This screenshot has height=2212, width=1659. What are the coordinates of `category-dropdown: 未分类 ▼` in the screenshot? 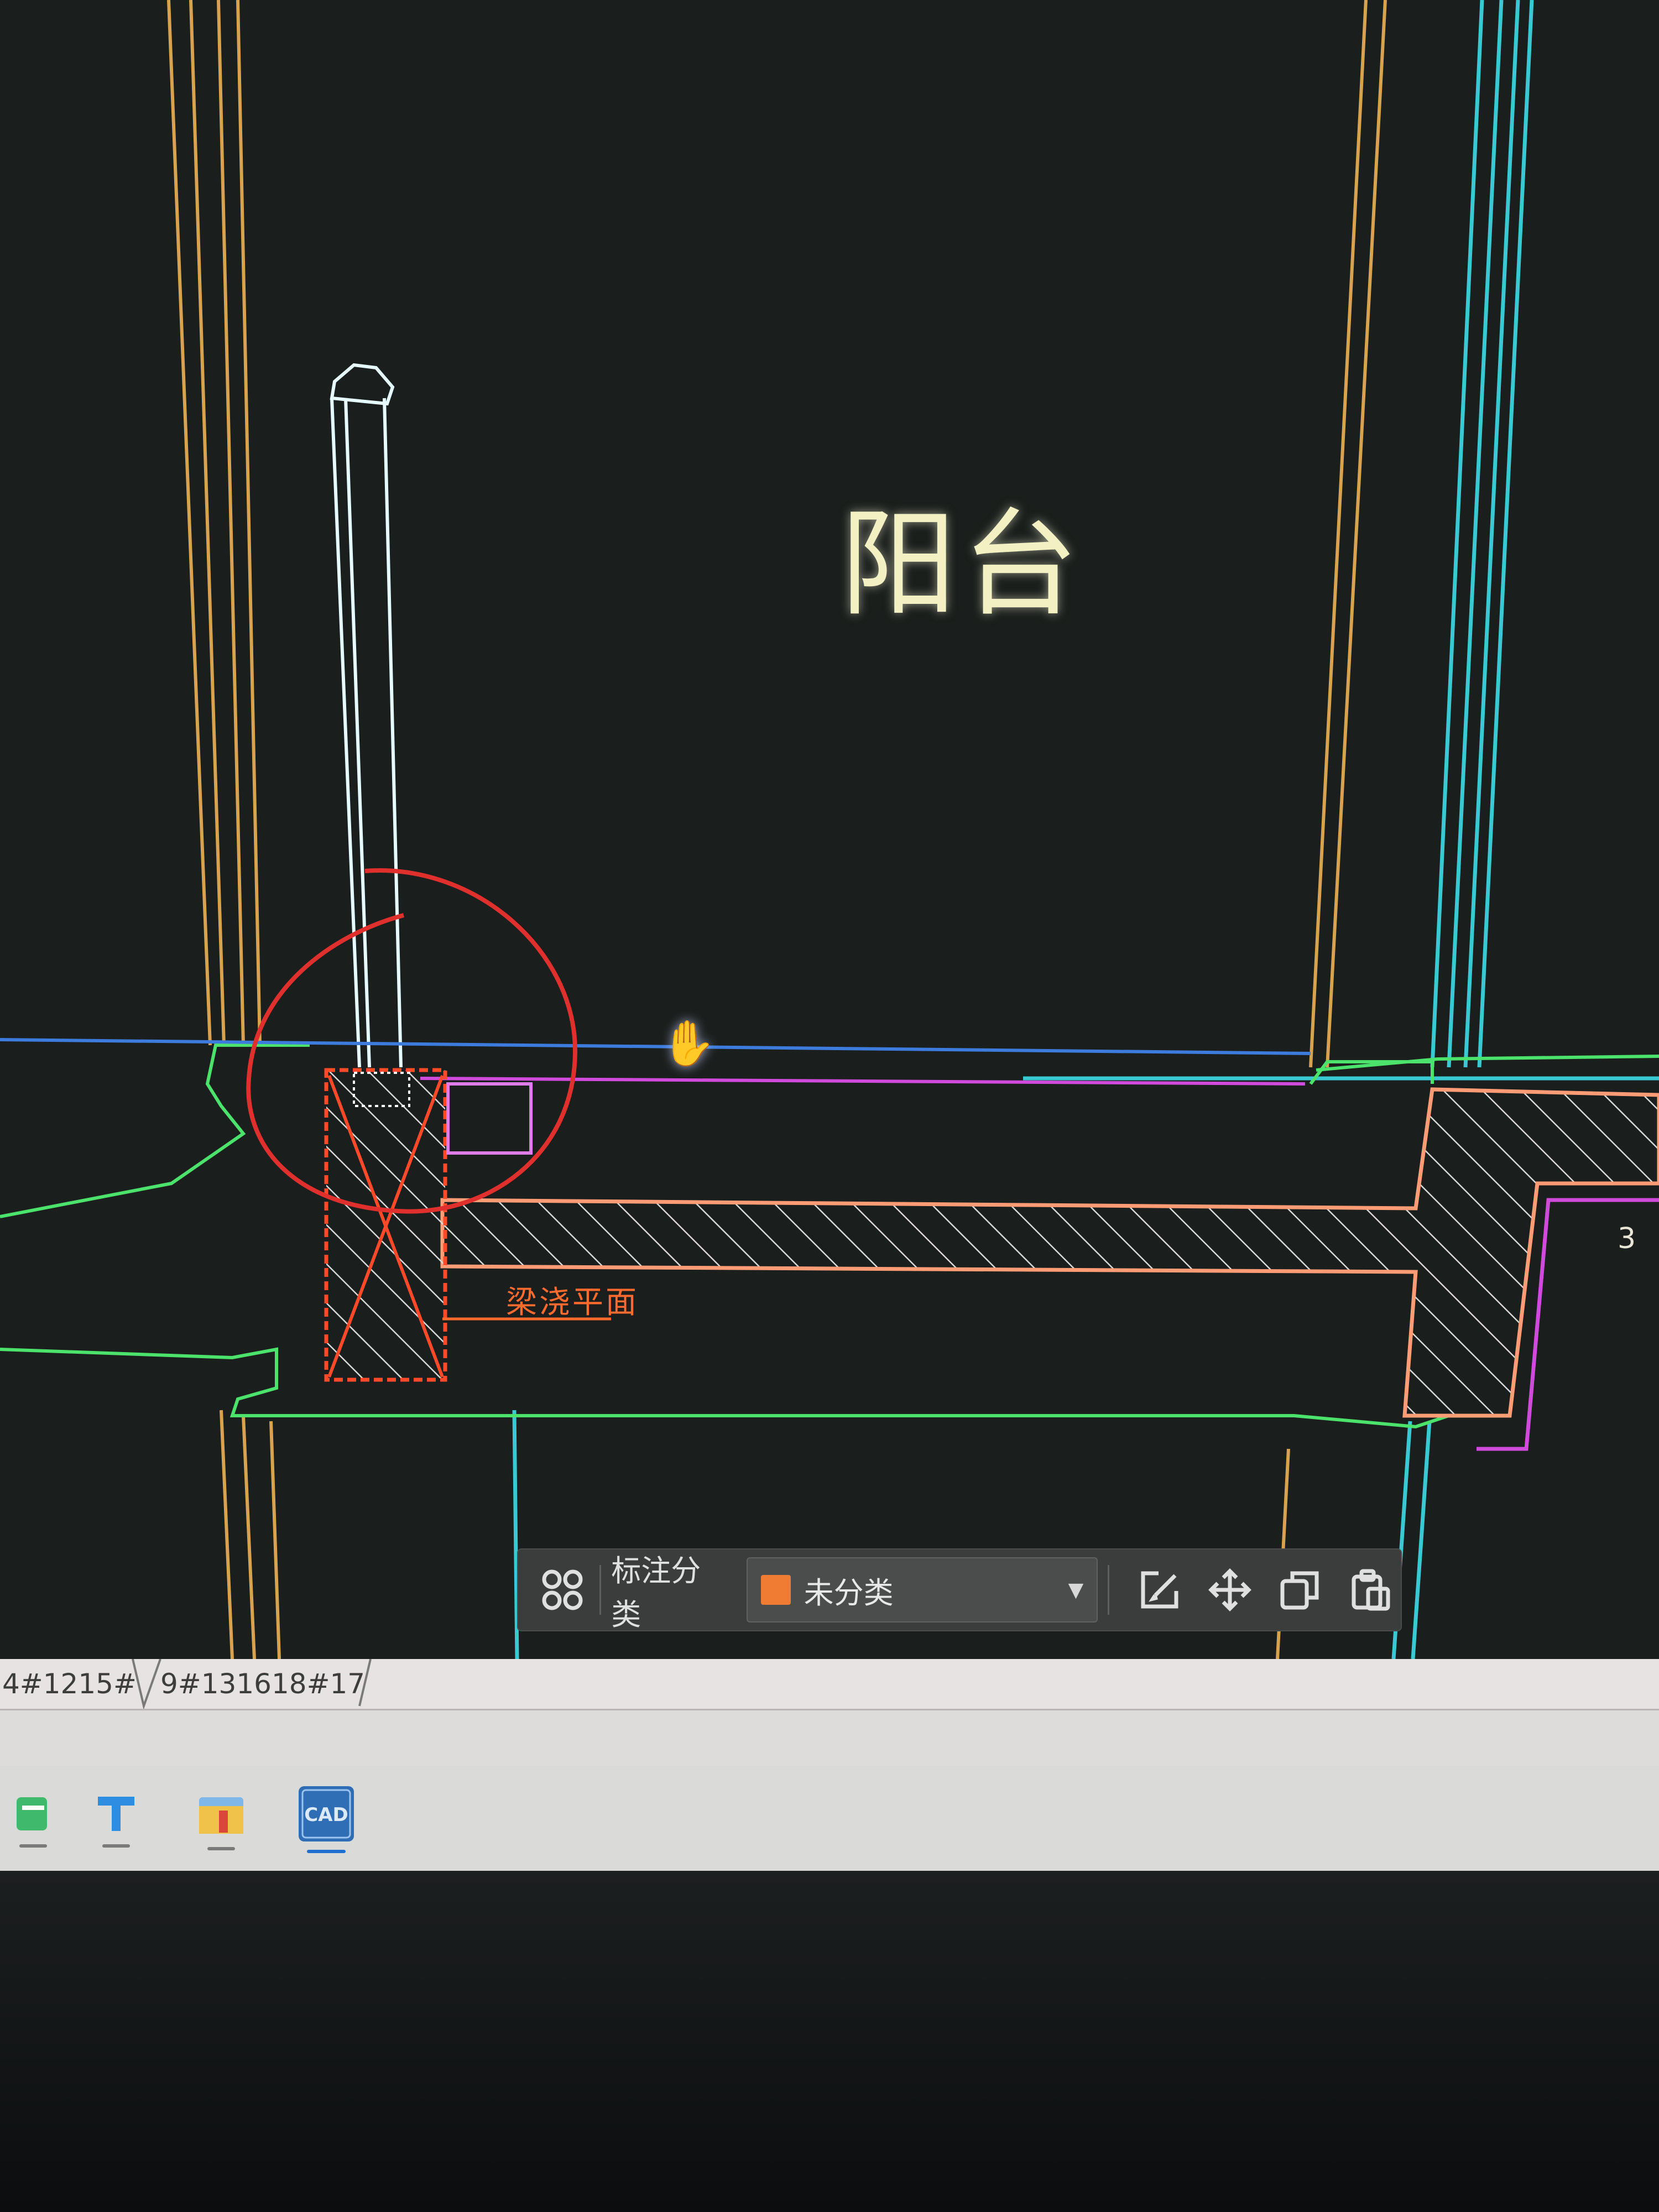 It's located at (922, 1590).